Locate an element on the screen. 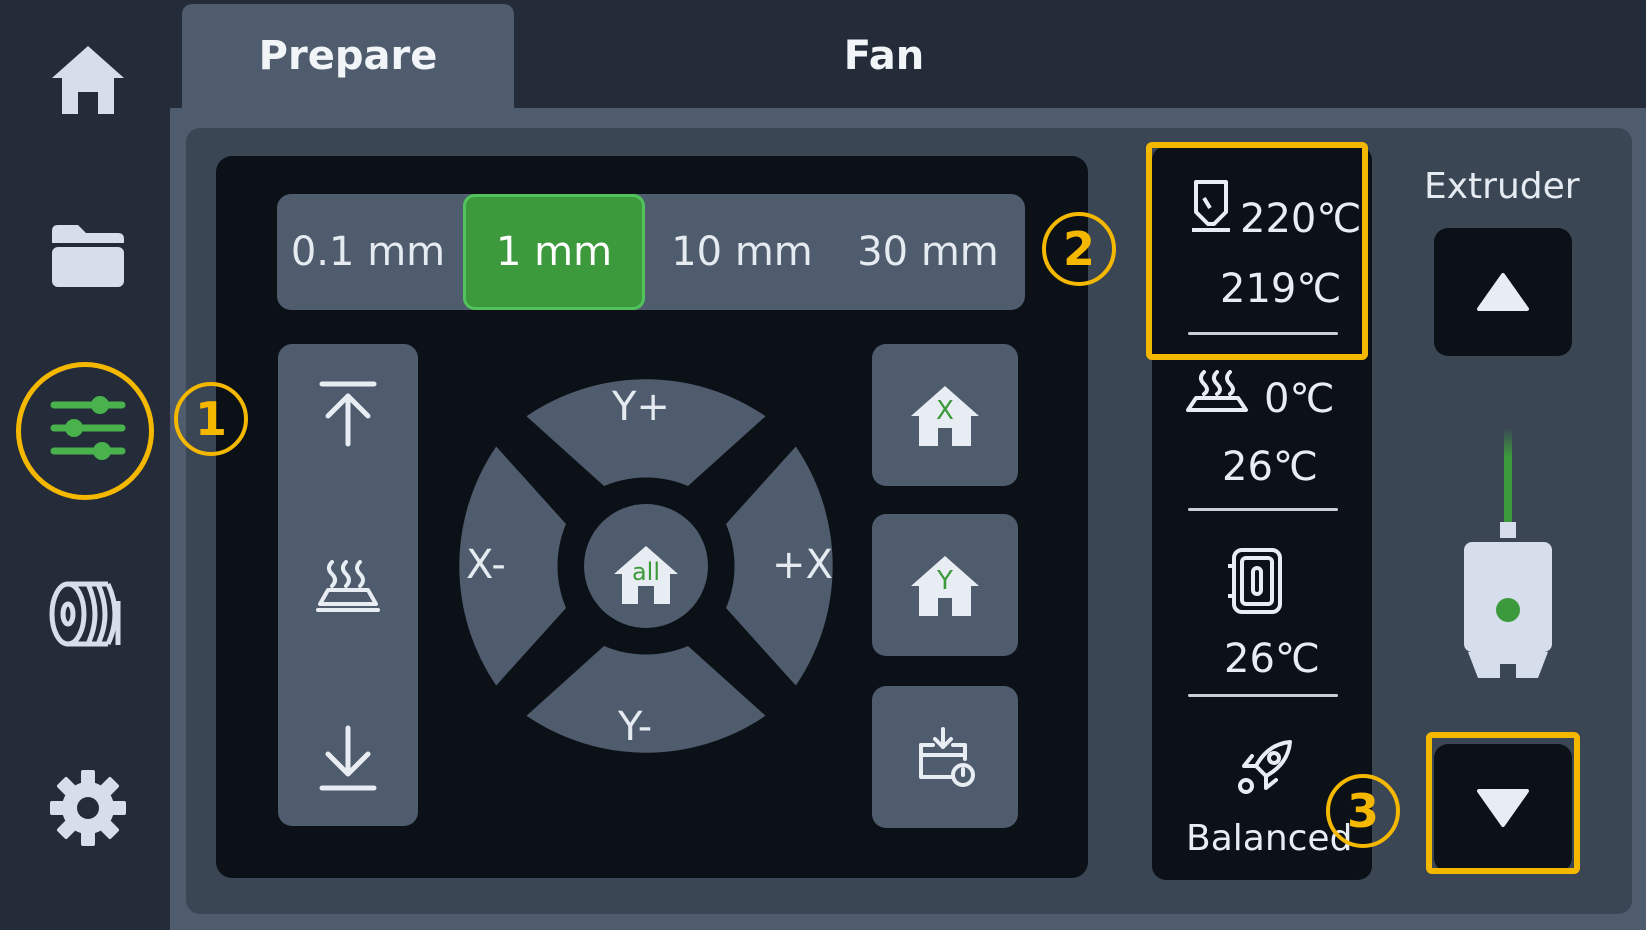  z-up-icon is located at coordinates (348, 415).